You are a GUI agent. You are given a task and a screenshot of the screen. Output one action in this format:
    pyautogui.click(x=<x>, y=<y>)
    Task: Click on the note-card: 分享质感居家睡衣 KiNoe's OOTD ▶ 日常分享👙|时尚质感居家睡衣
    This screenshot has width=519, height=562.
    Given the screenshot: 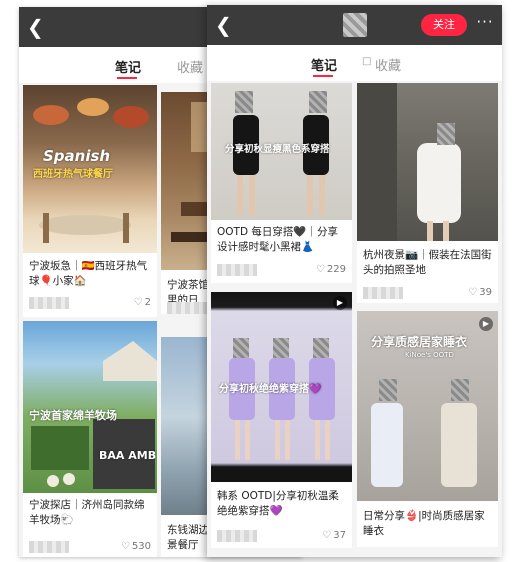 What is the action you would take?
    pyautogui.click(x=427, y=429)
    